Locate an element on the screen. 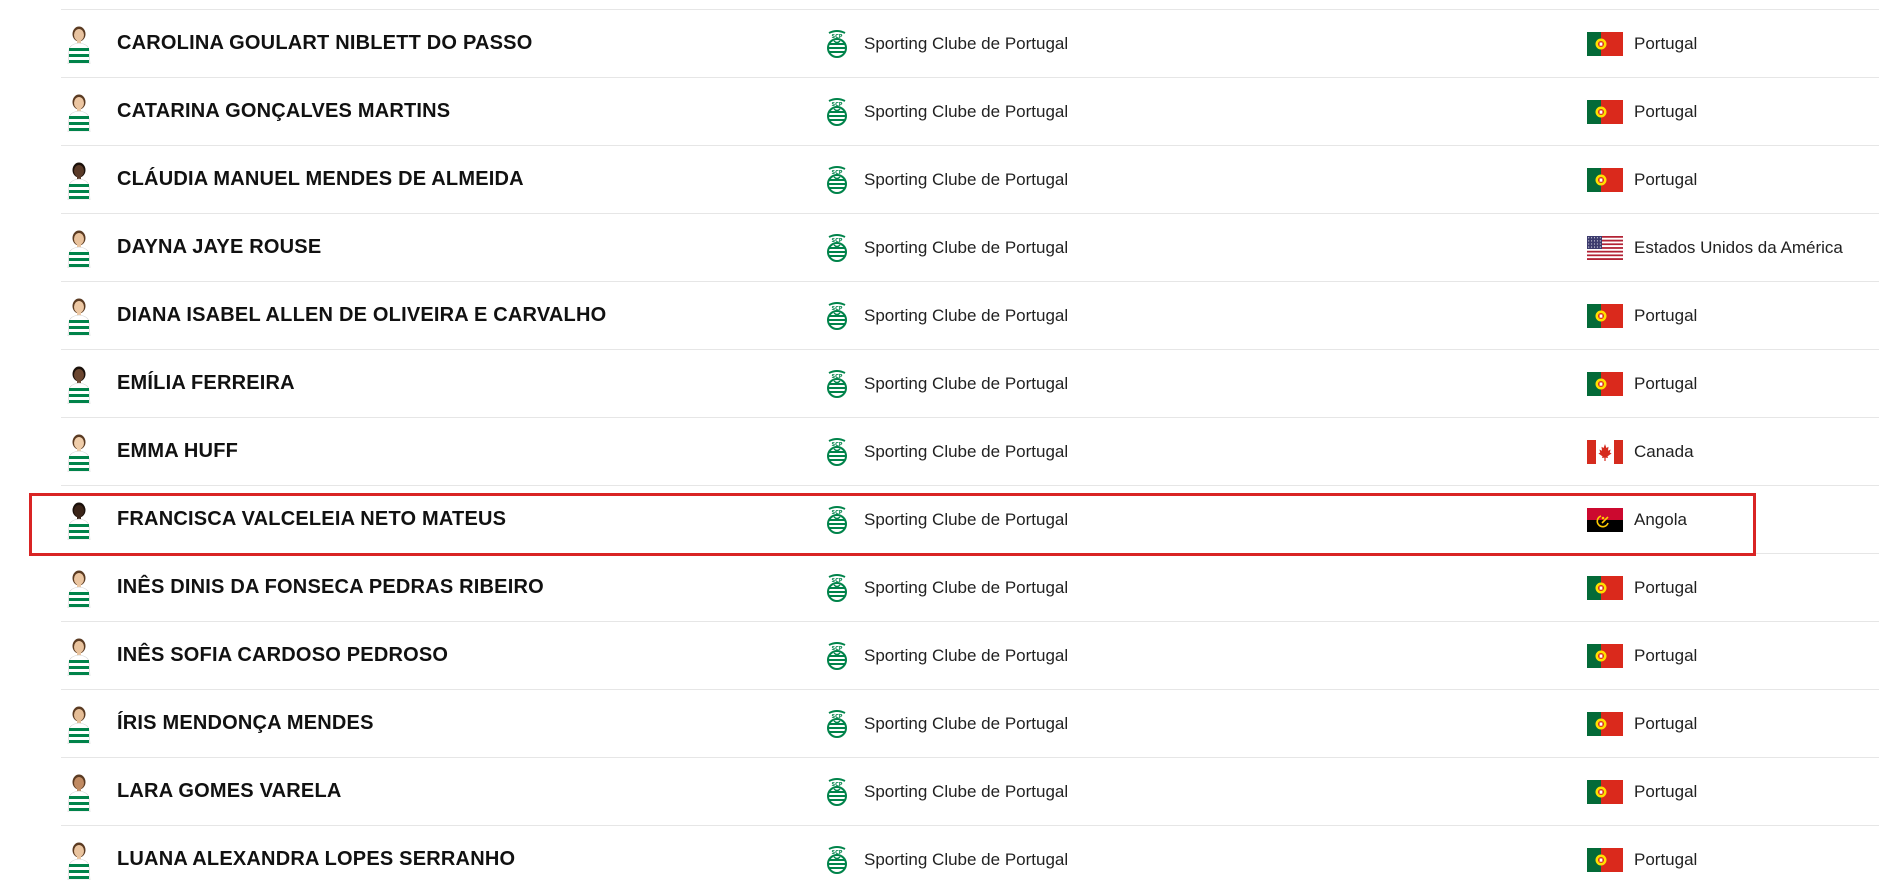 Image resolution: width=1902 pixels, height=892 pixels. player-country: Estados Unidos da América is located at coordinates (1715, 247).